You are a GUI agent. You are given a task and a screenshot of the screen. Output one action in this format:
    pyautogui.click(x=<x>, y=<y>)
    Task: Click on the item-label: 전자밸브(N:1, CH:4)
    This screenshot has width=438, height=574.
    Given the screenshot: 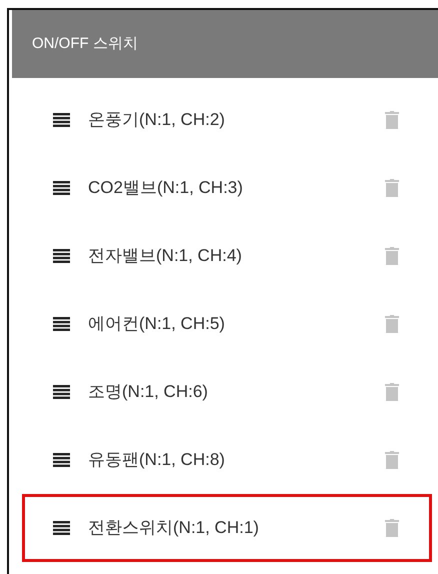 What is the action you would take?
    pyautogui.click(x=165, y=256)
    